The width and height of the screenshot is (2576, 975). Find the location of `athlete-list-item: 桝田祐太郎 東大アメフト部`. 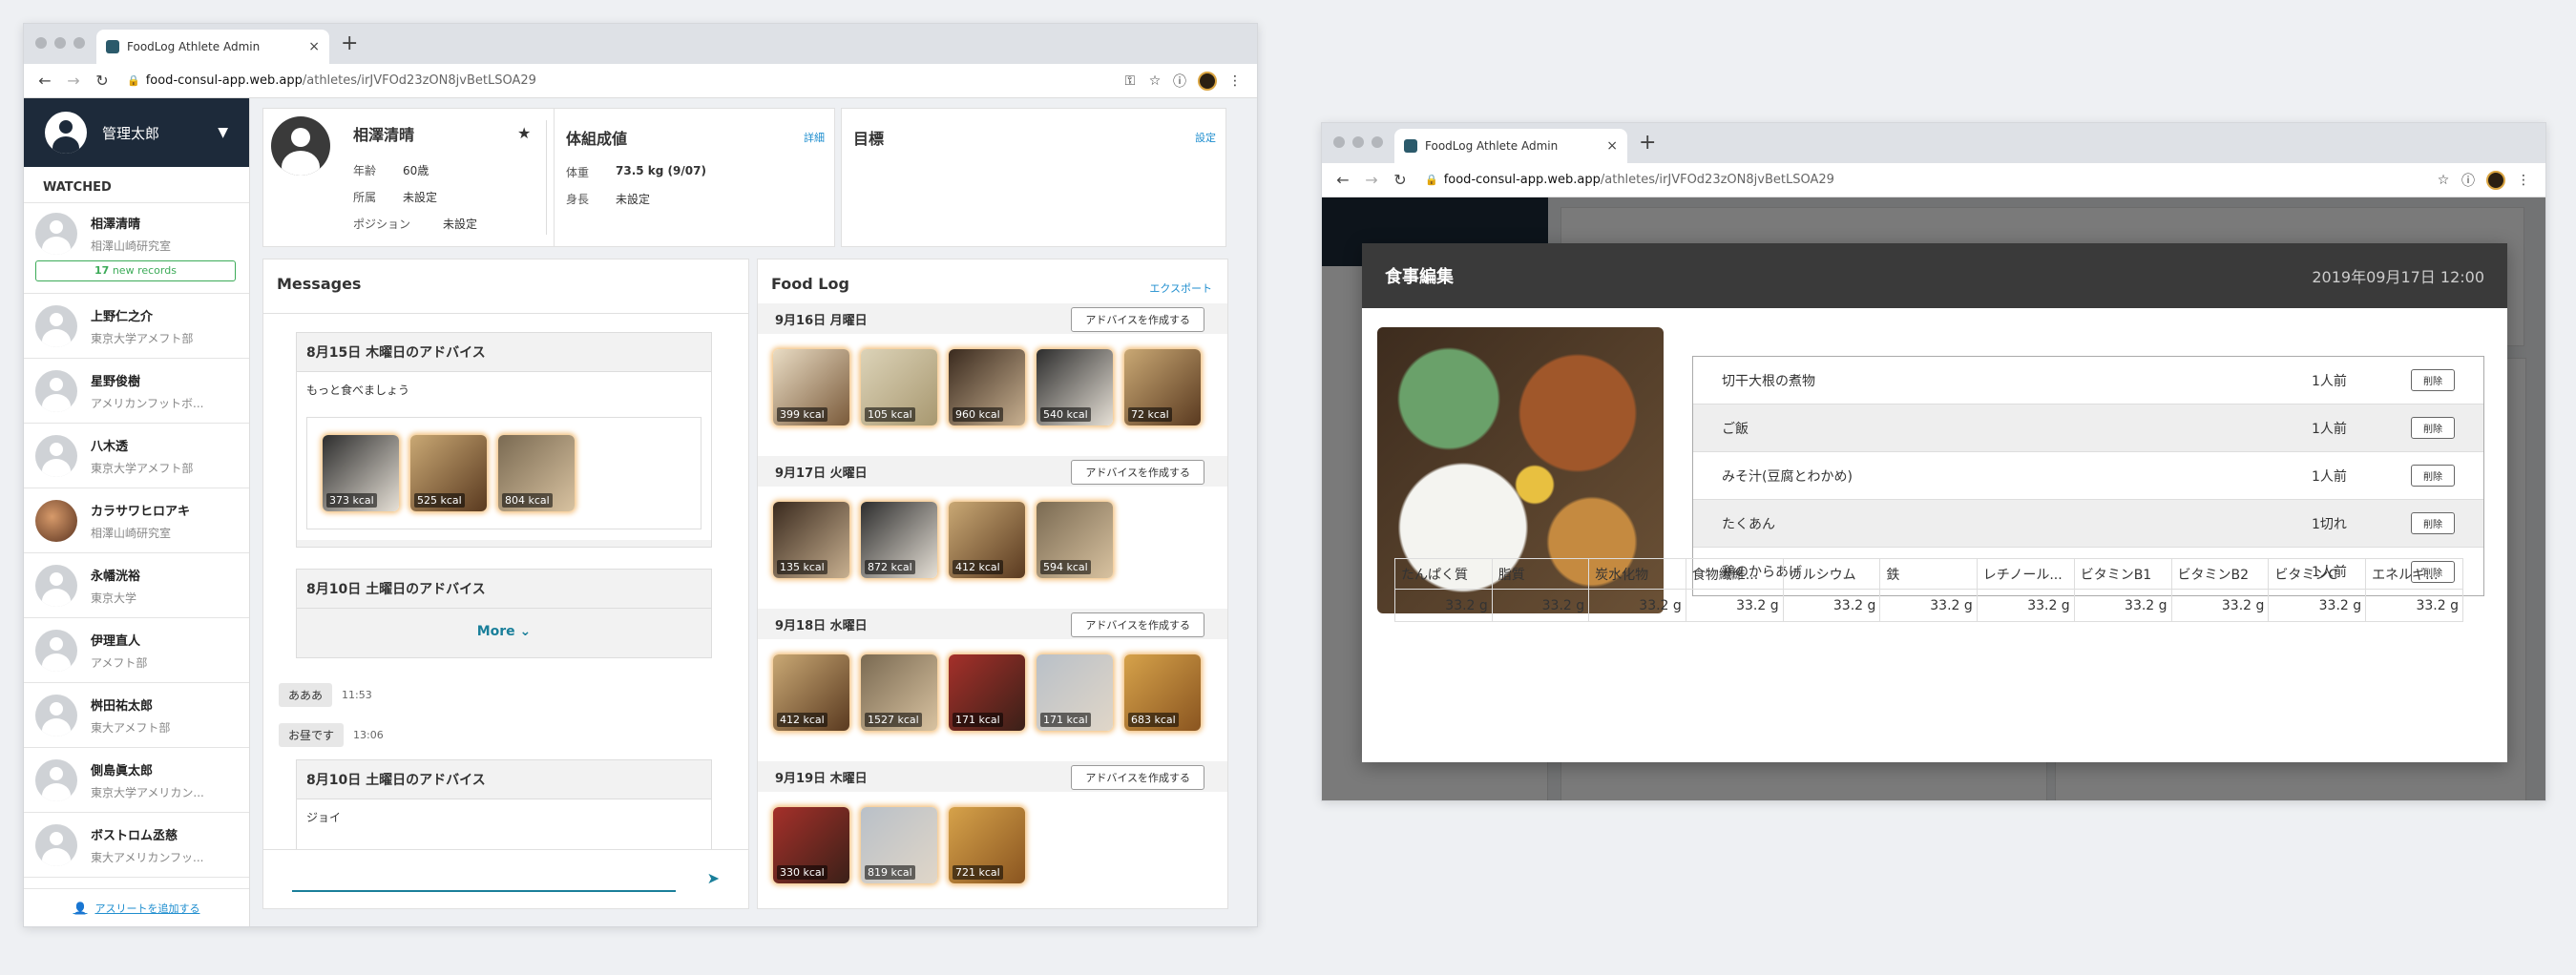

athlete-list-item: 桝田祐太郎 東大アメフト部 is located at coordinates (136, 715).